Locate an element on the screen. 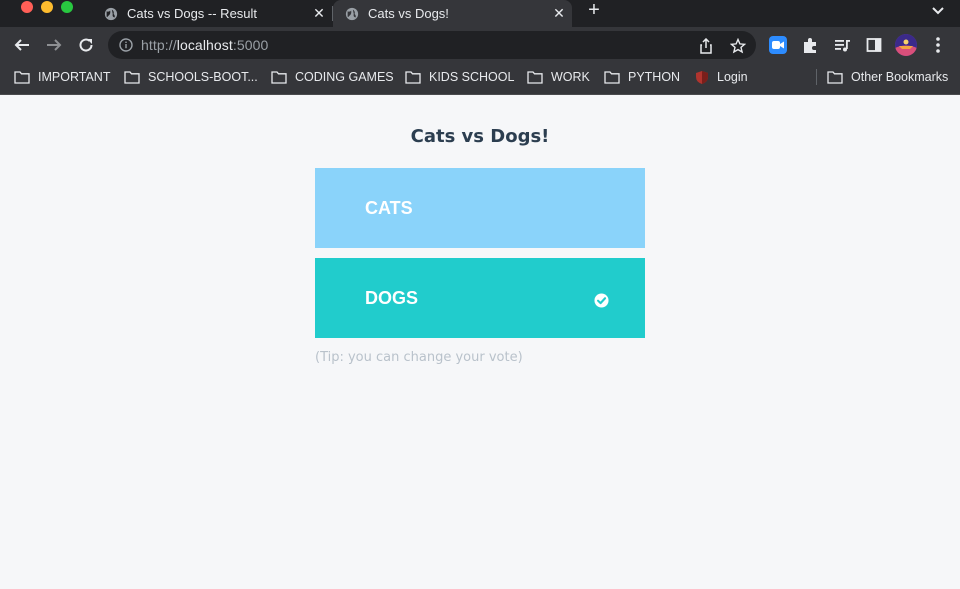  browser-toolbar: http://localhost:5000 is located at coordinates (480, 45).